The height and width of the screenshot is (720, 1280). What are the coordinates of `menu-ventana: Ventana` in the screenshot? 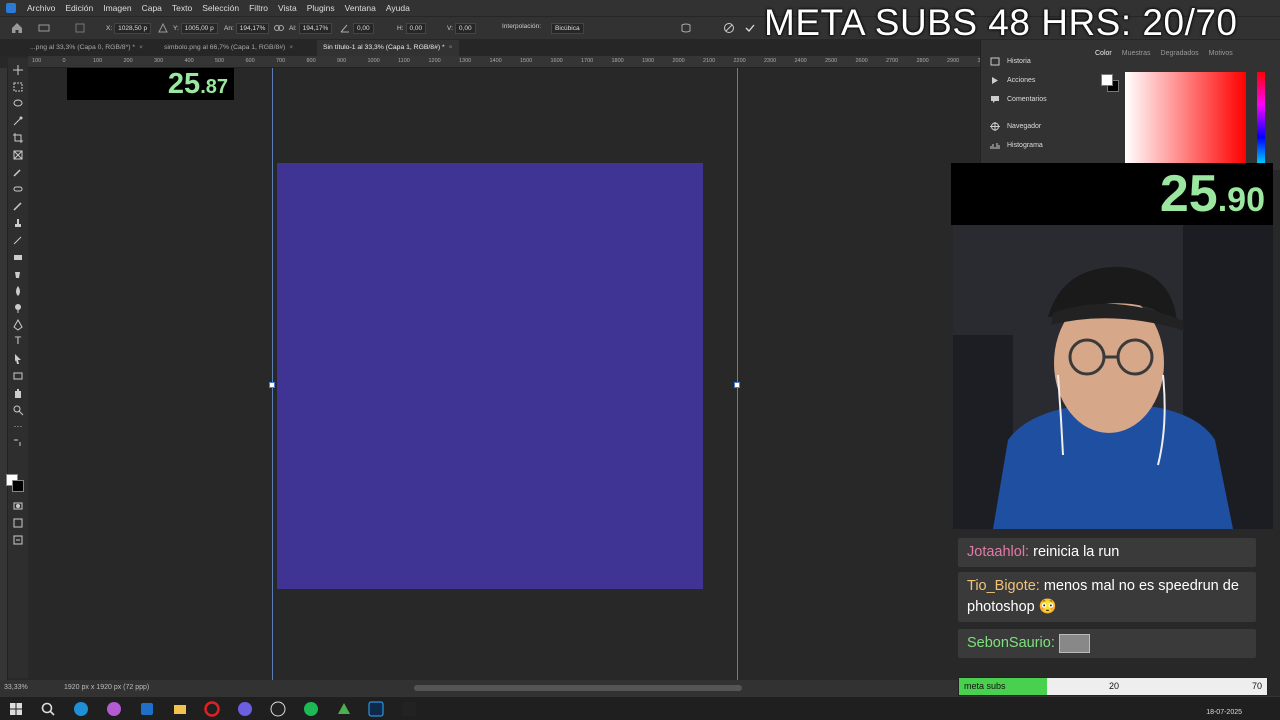 It's located at (360, 8).